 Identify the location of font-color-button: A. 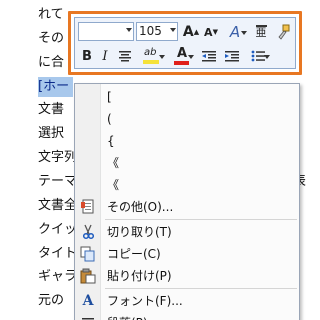
(182, 56).